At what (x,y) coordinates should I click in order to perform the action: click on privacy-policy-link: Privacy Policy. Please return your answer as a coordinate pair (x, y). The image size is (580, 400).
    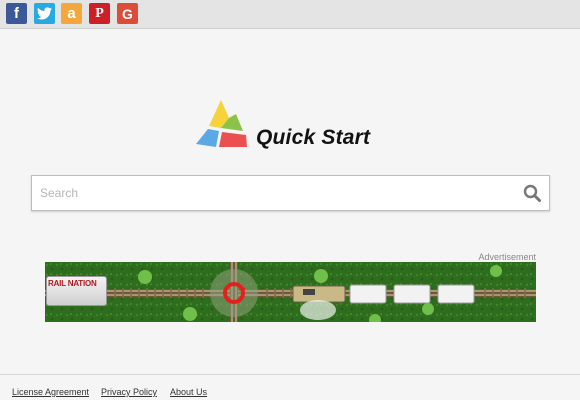
    Looking at the image, I should click on (129, 392).